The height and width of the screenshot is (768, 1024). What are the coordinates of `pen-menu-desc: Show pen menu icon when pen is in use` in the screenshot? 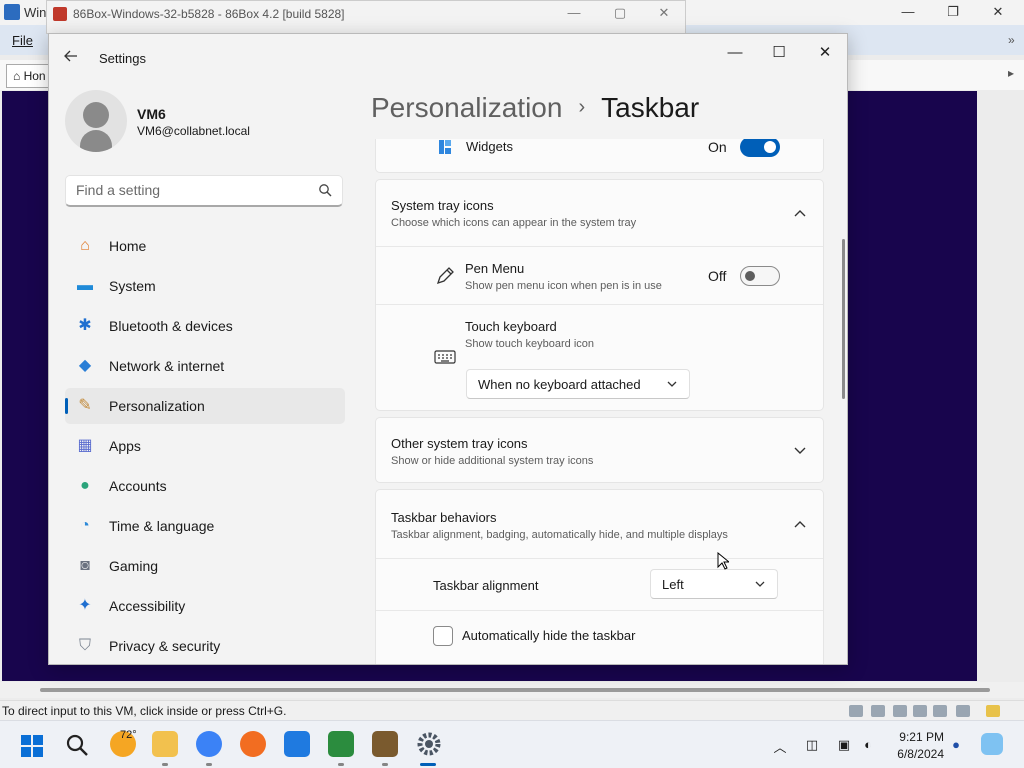 It's located at (563, 286).